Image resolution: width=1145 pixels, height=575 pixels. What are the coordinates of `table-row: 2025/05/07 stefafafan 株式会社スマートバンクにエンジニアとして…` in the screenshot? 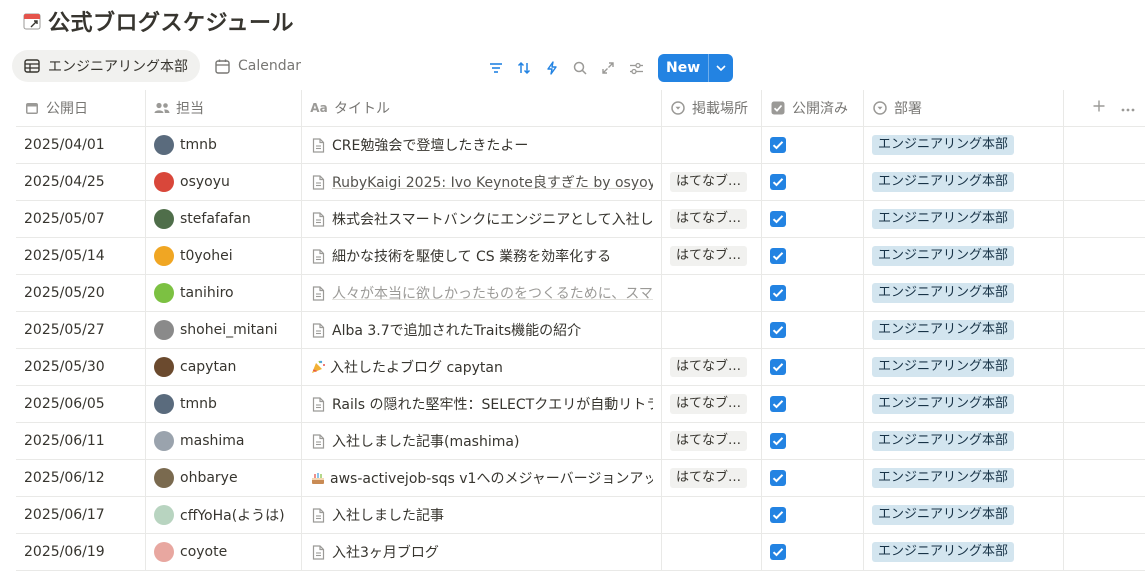 It's located at (580, 219).